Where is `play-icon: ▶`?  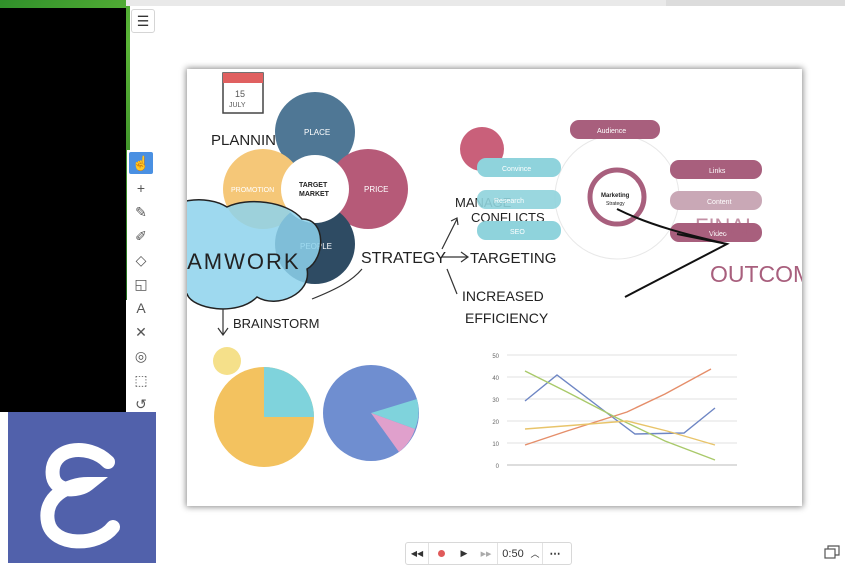
play-icon: ▶ is located at coordinates (464, 553).